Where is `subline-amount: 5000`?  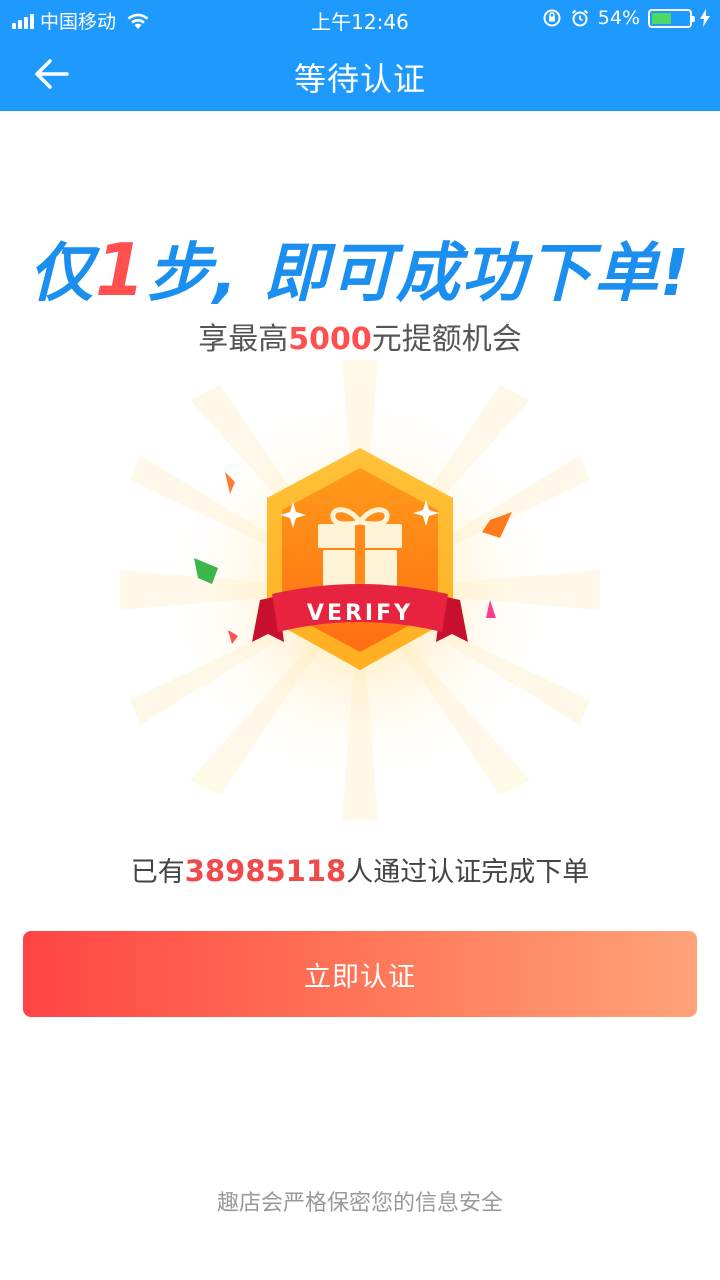 subline-amount: 5000 is located at coordinates (330, 339).